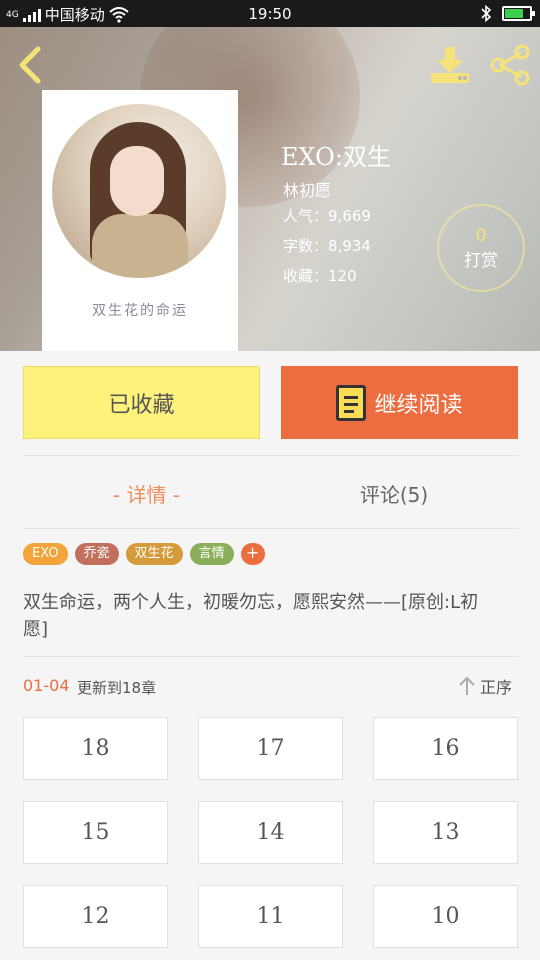 This screenshot has height=960, width=540. I want to click on tab-details-label: - 详情 -, so click(146, 494).